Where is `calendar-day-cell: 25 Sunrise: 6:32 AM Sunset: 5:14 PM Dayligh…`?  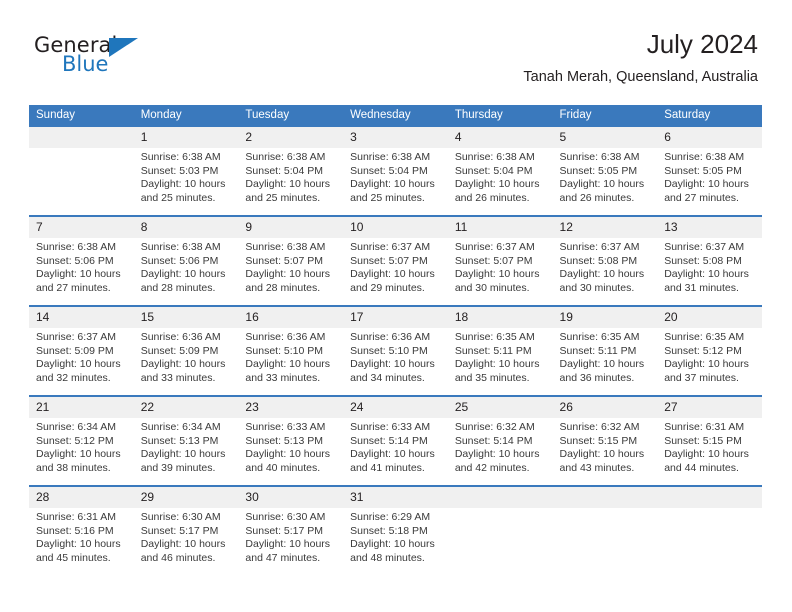
calendar-day-cell: 25 Sunrise: 6:32 AM Sunset: 5:14 PM Dayligh… is located at coordinates (500, 440).